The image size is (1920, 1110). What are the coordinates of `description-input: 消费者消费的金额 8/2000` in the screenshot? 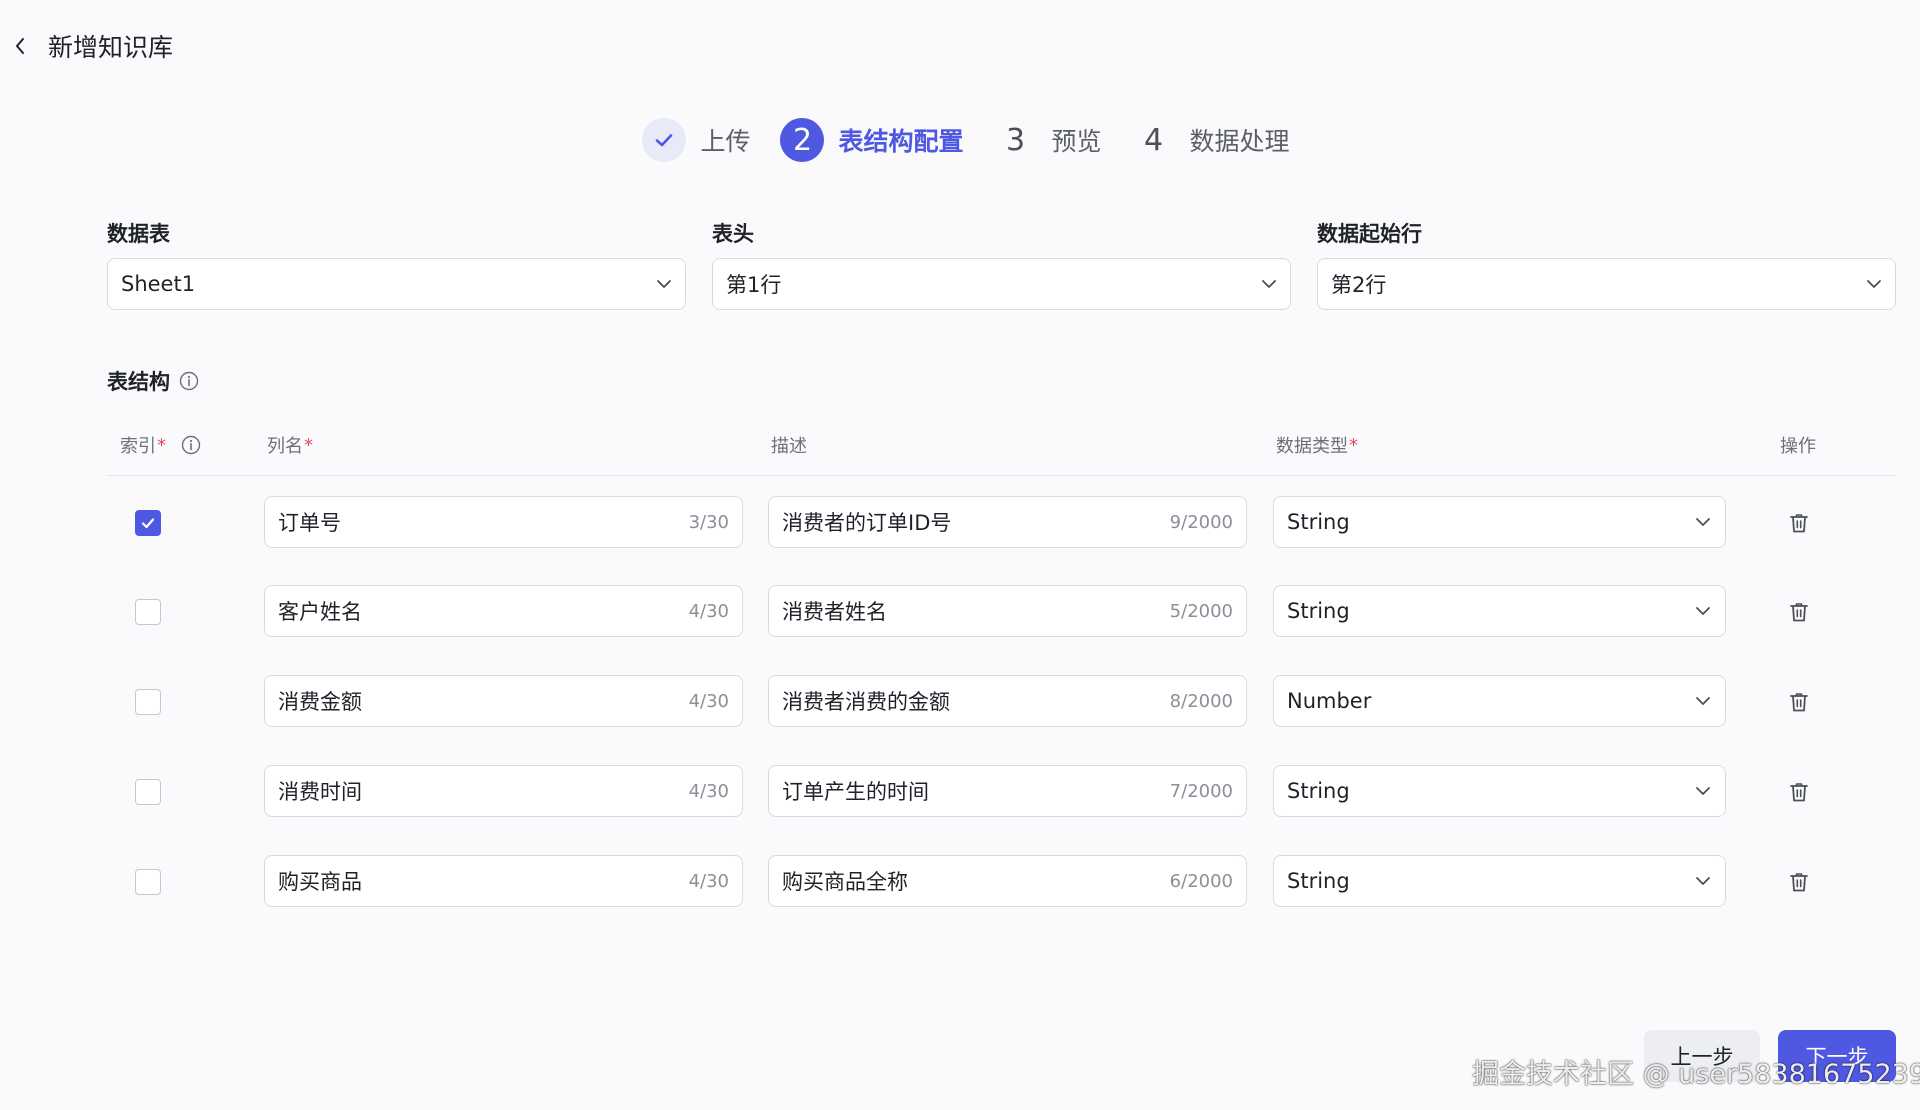 It's located at (1007, 701).